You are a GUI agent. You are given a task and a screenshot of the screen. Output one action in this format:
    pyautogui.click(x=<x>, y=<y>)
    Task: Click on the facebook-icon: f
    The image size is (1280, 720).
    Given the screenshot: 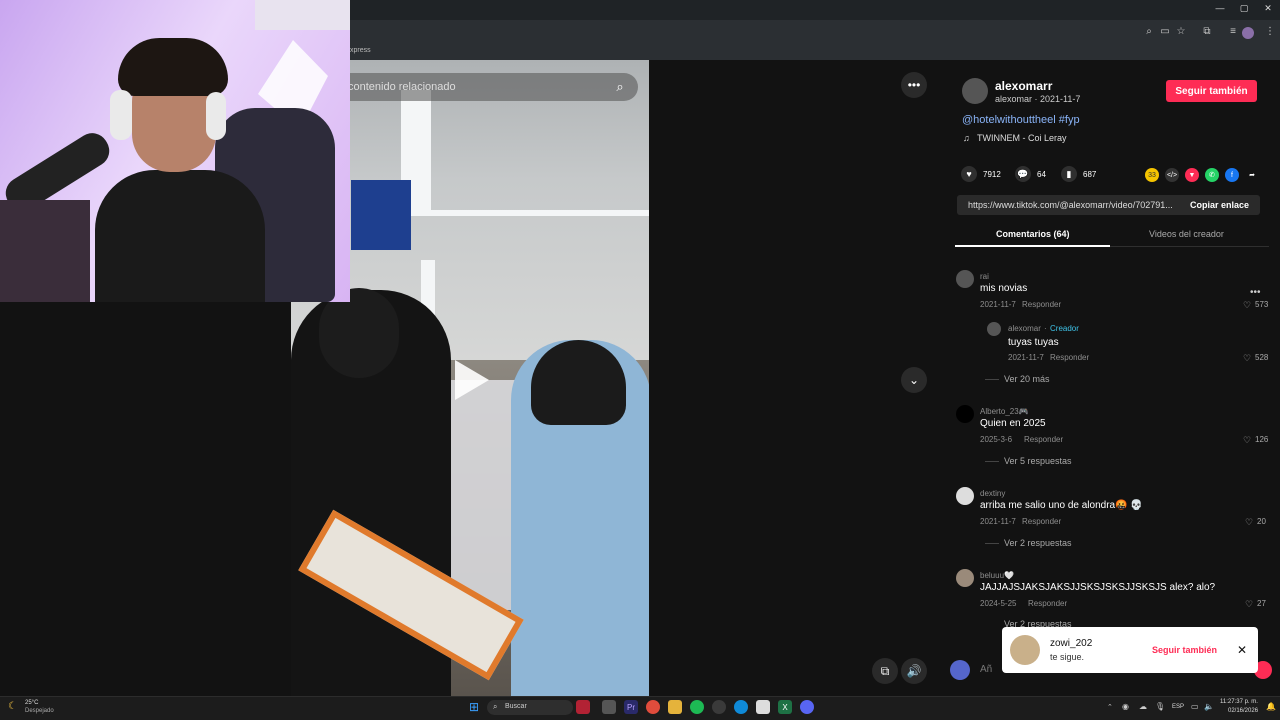 What is the action you would take?
    pyautogui.click(x=1232, y=175)
    